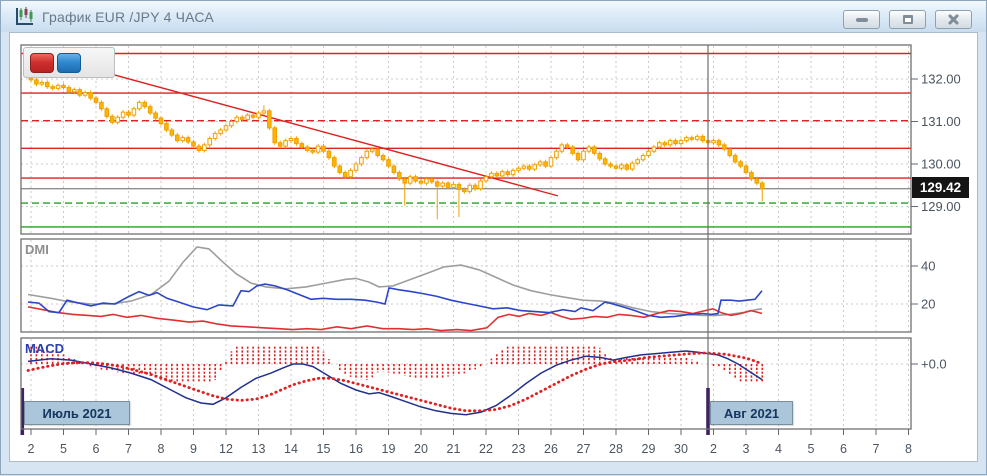 This screenshot has width=987, height=476. What do you see at coordinates (751, 413) in the screenshot?
I see `month-label-august: Авг 2021` at bounding box center [751, 413].